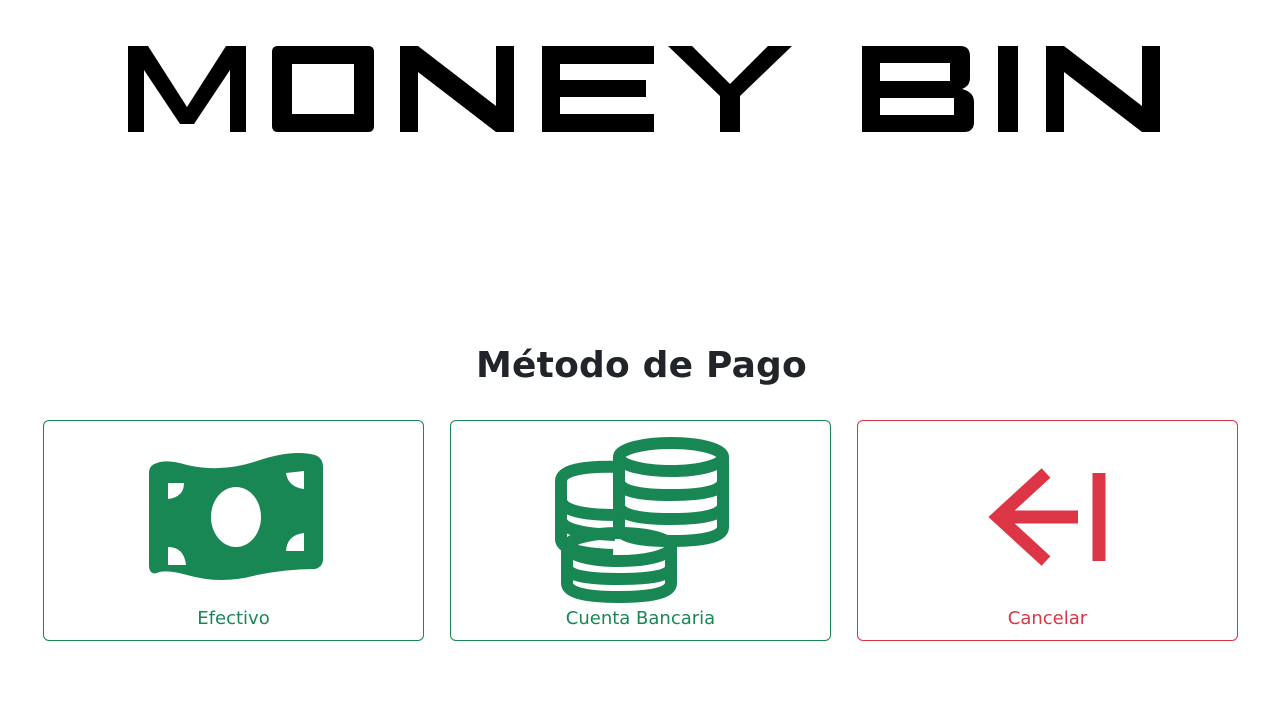  What do you see at coordinates (640, 521) in the screenshot?
I see `coins-icon` at bounding box center [640, 521].